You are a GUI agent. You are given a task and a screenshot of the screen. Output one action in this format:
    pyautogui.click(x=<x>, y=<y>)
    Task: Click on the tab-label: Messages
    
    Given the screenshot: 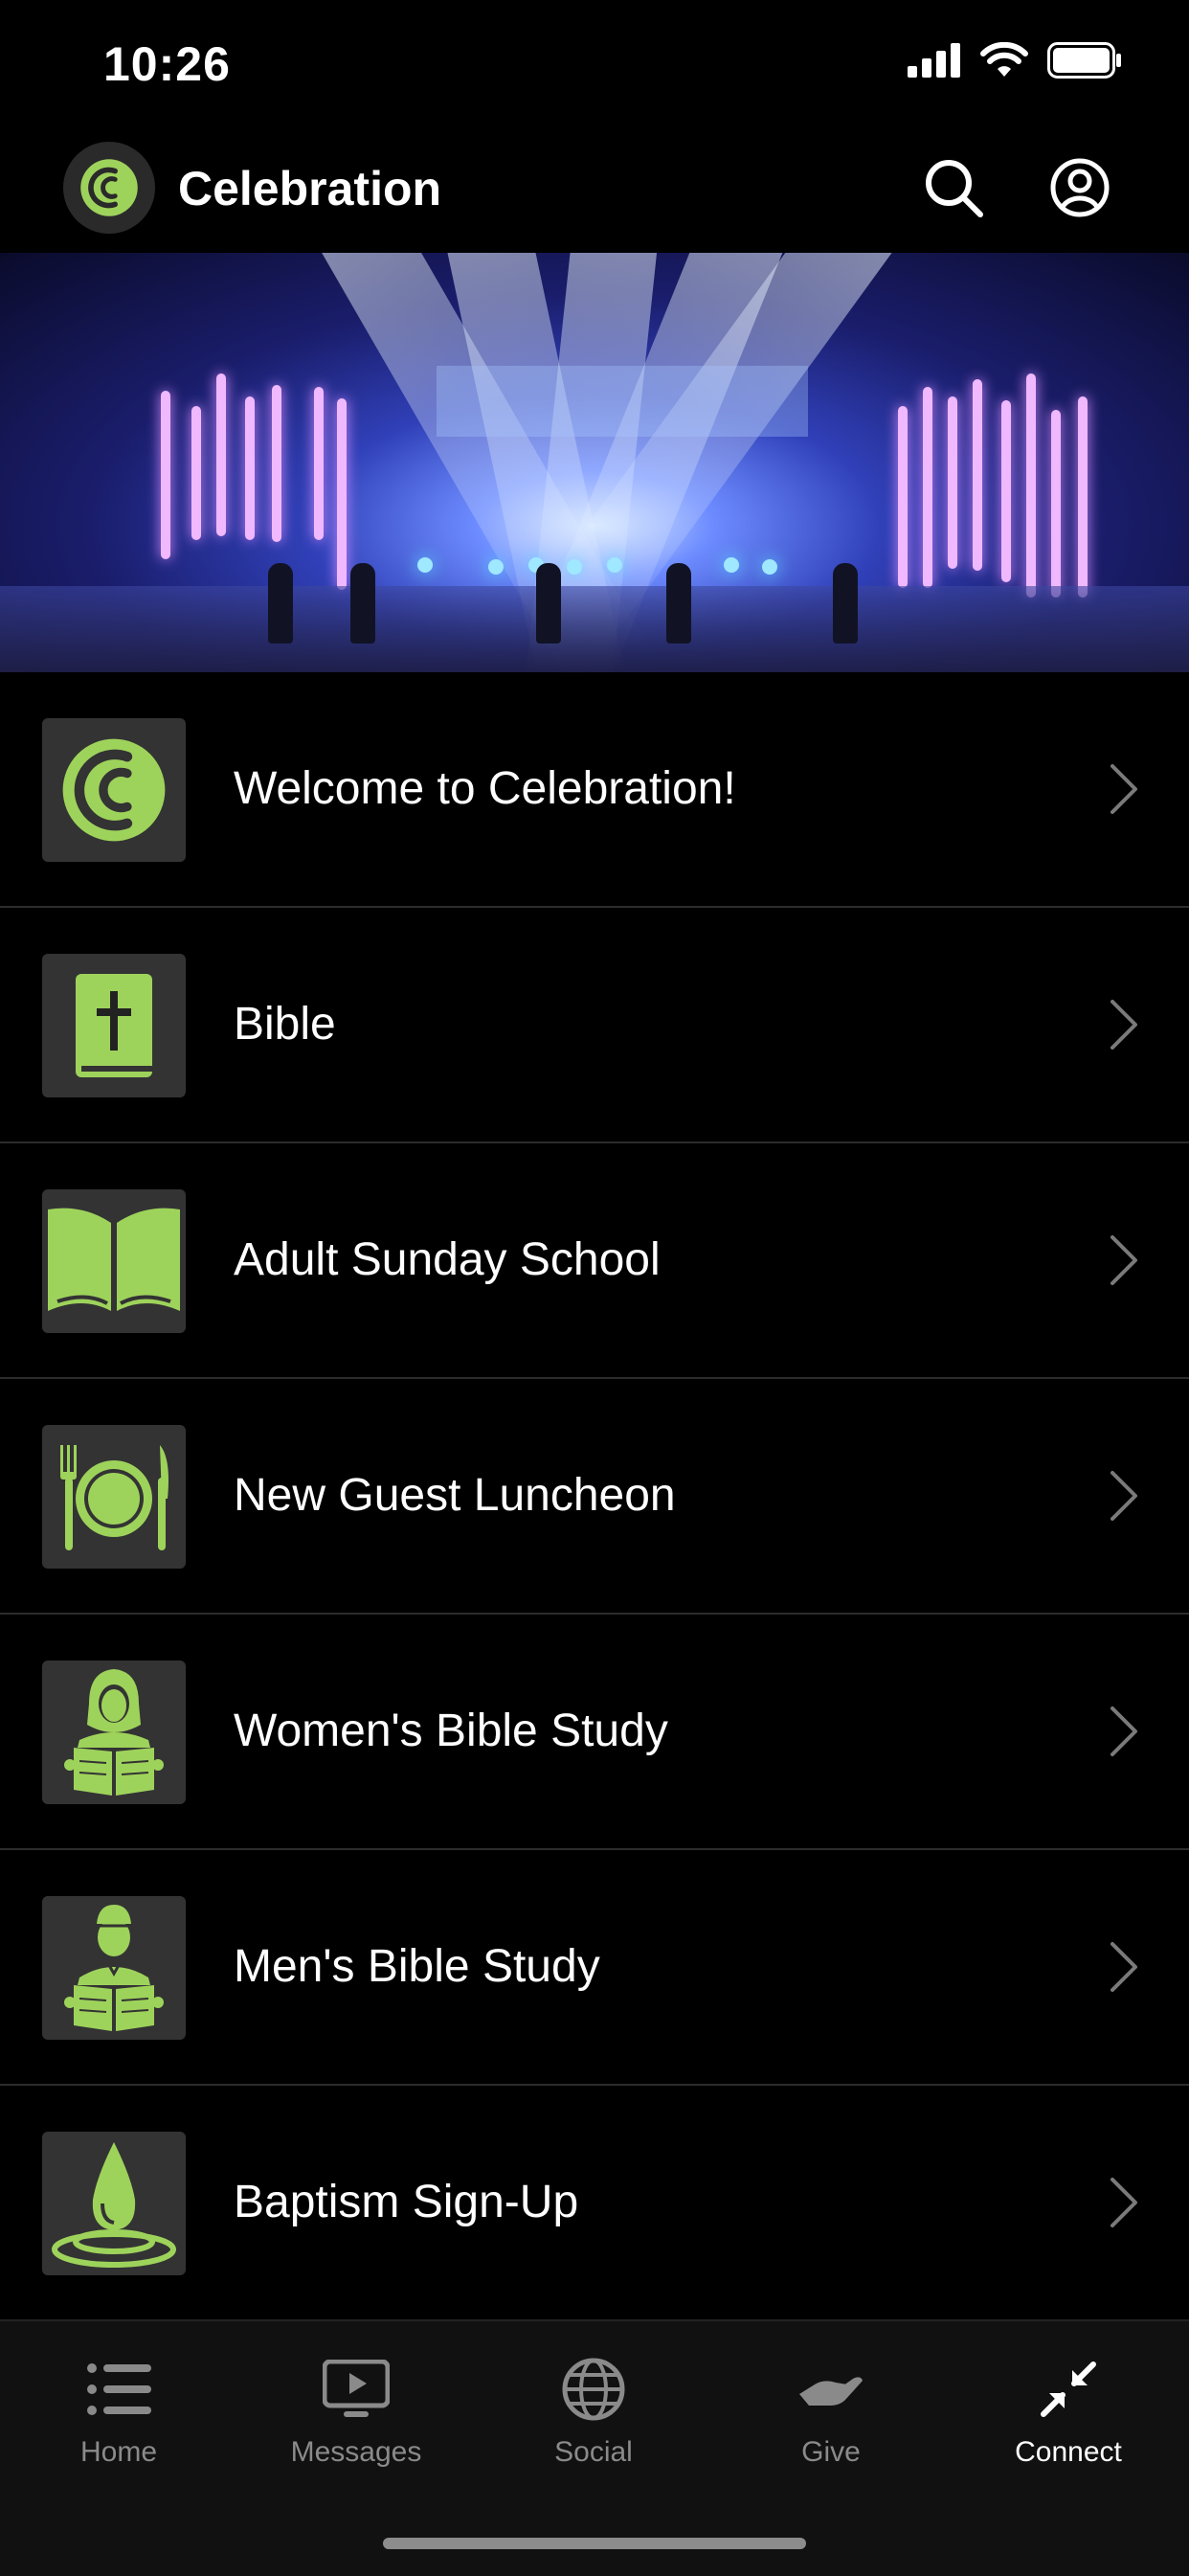 What is the action you would take?
    pyautogui.click(x=356, y=2452)
    